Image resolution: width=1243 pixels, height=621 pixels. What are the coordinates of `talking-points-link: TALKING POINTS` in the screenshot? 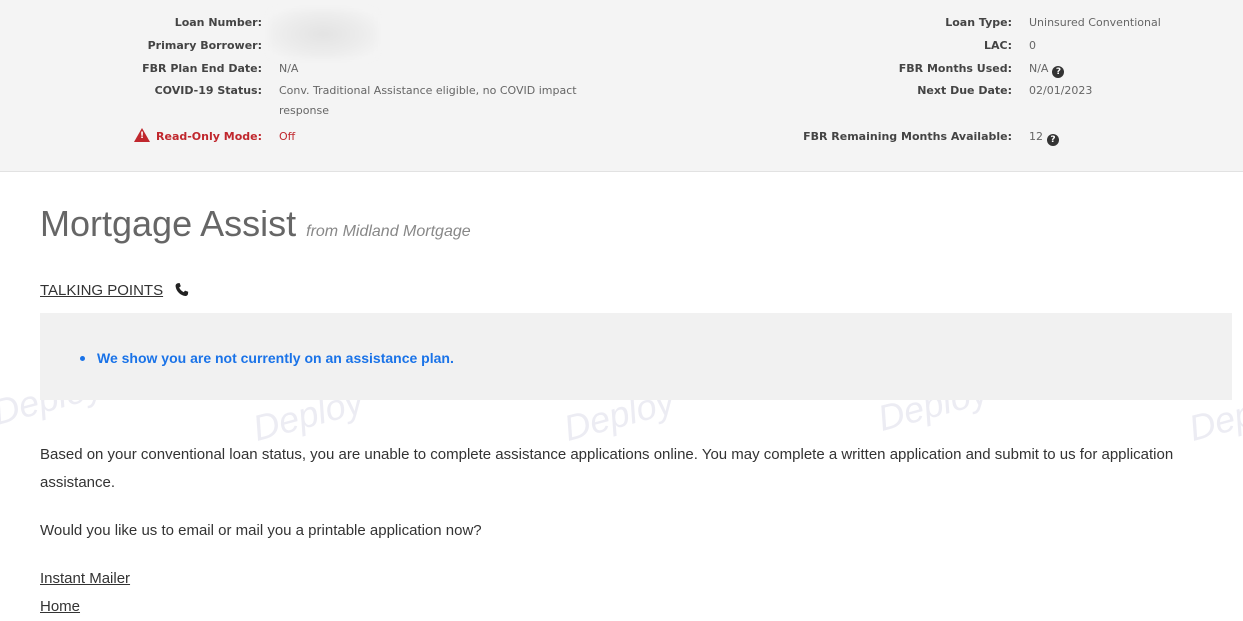 It's located at (101, 290).